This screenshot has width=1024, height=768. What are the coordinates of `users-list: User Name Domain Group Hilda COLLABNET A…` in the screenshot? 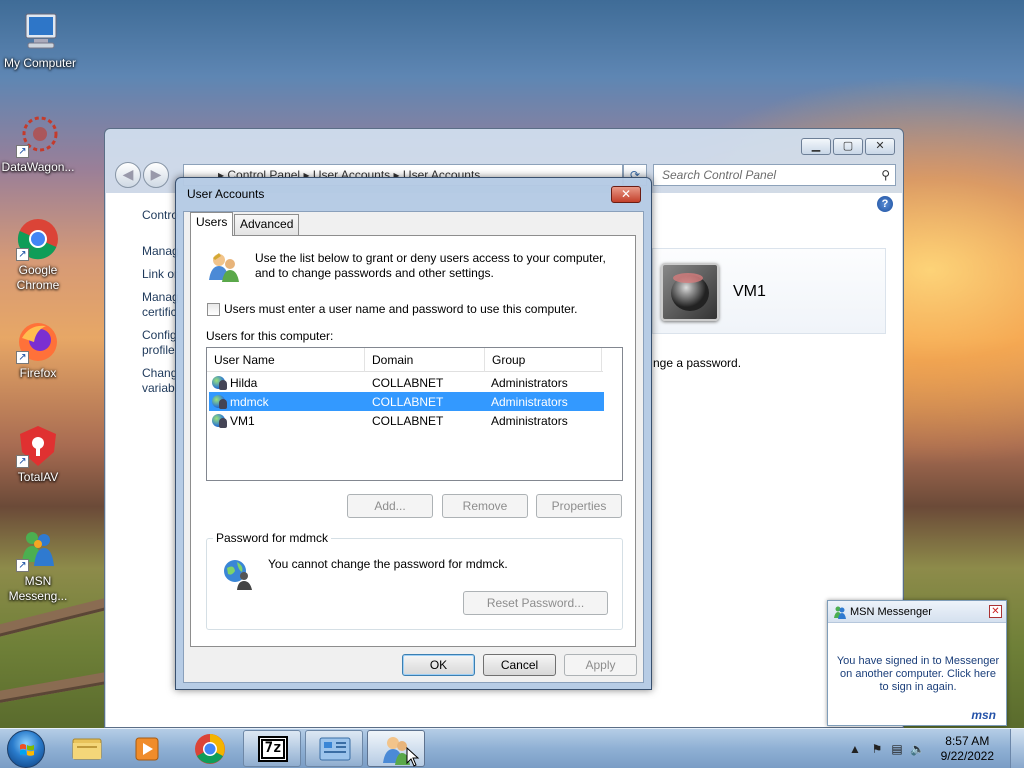 It's located at (414, 414).